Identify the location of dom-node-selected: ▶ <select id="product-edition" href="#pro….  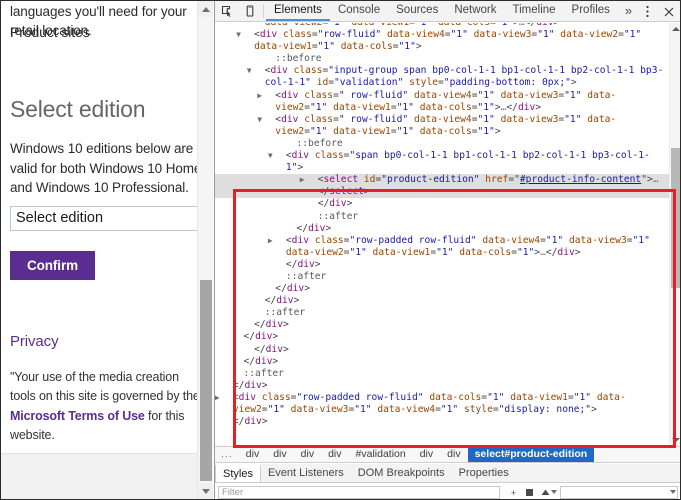
(442, 186).